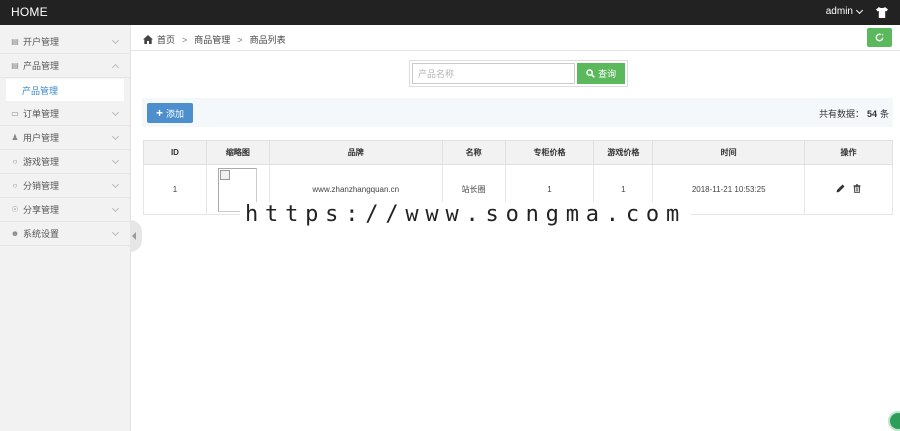 Image resolution: width=900 pixels, height=431 pixels. What do you see at coordinates (607, 74) in the screenshot?
I see `search-button-label: 查询` at bounding box center [607, 74].